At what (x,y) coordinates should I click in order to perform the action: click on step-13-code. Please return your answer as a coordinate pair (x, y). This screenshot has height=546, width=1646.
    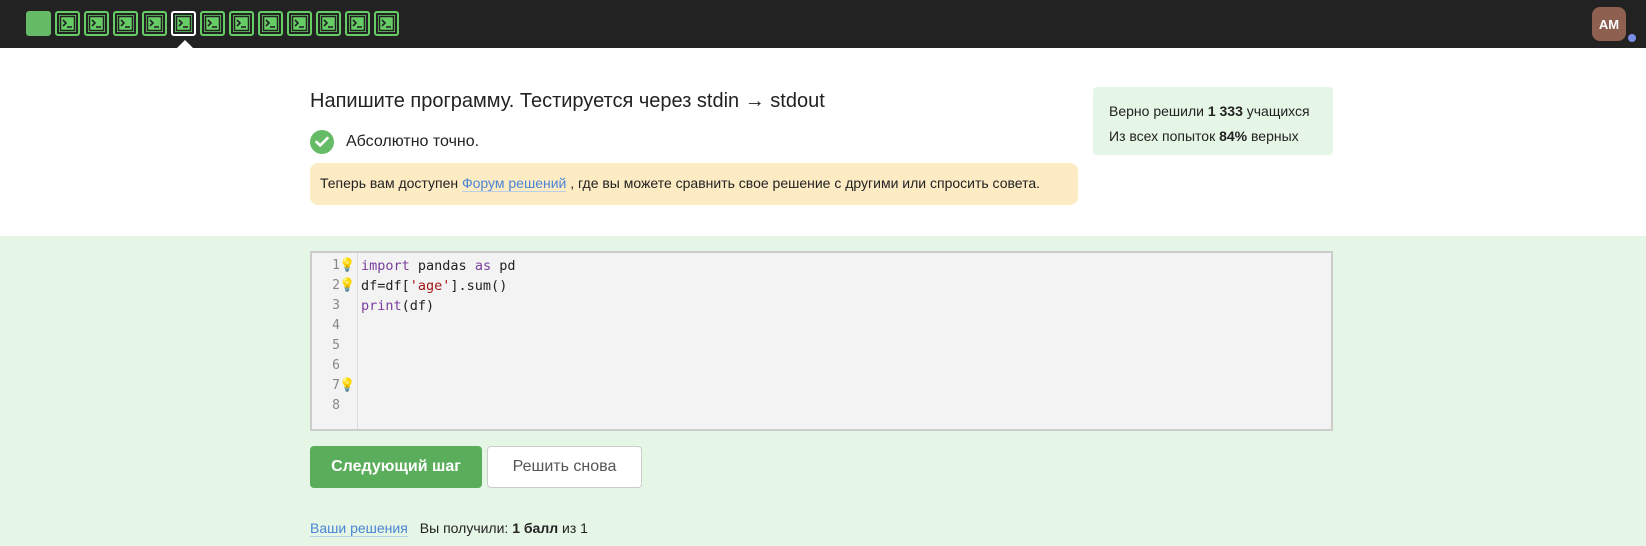
    Looking at the image, I should click on (386, 23).